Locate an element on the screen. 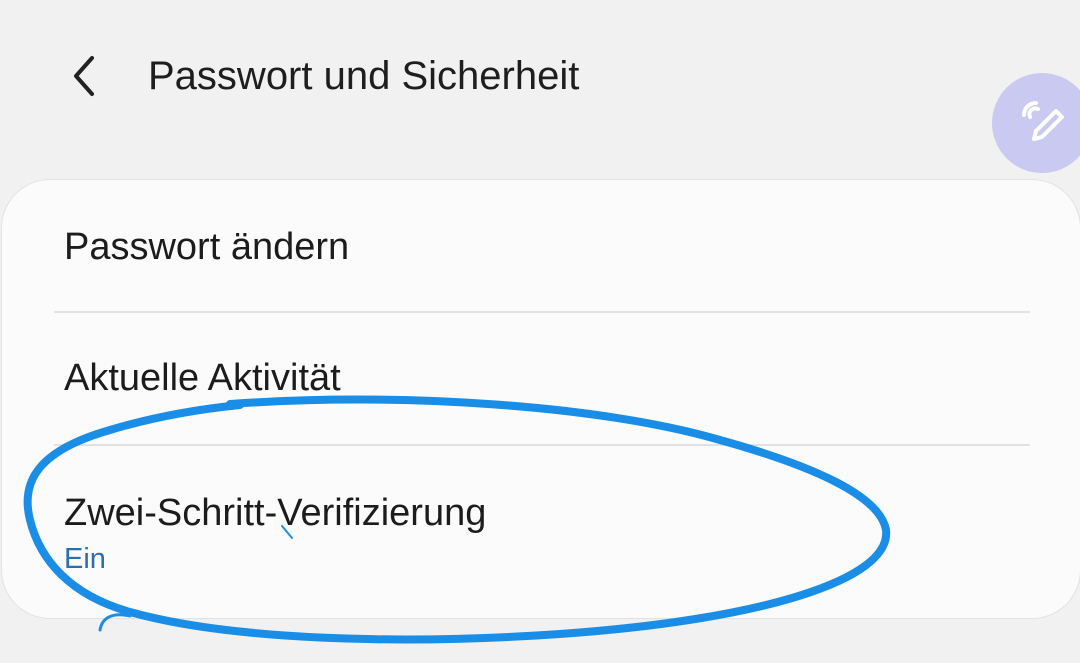 Image resolution: width=1080 pixels, height=663 pixels. pen-floating-button is located at coordinates (1036, 123).